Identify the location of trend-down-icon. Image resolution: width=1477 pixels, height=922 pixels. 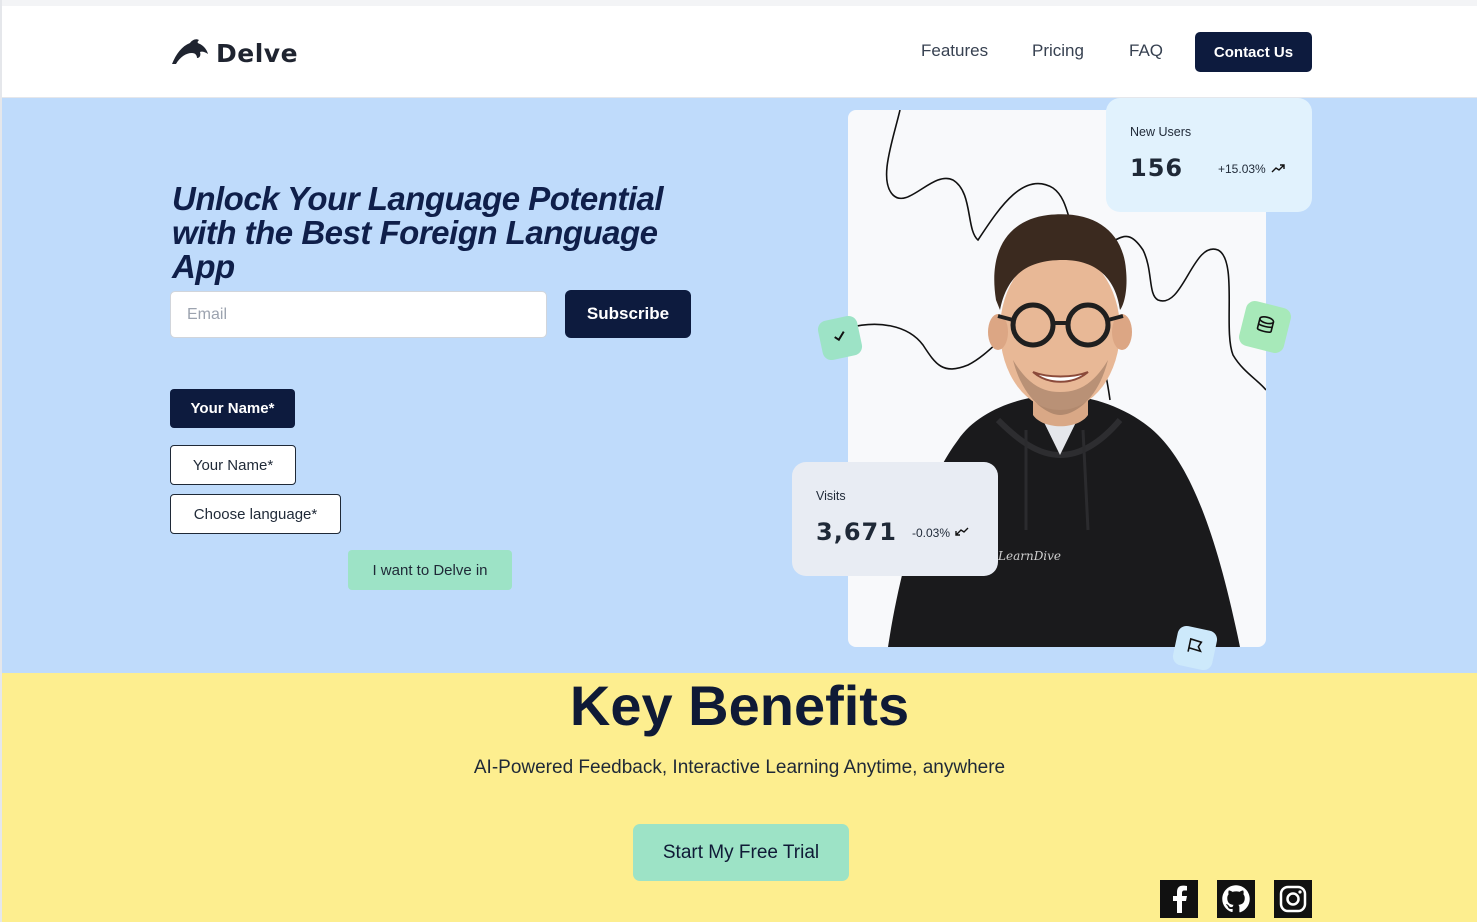
(962, 533).